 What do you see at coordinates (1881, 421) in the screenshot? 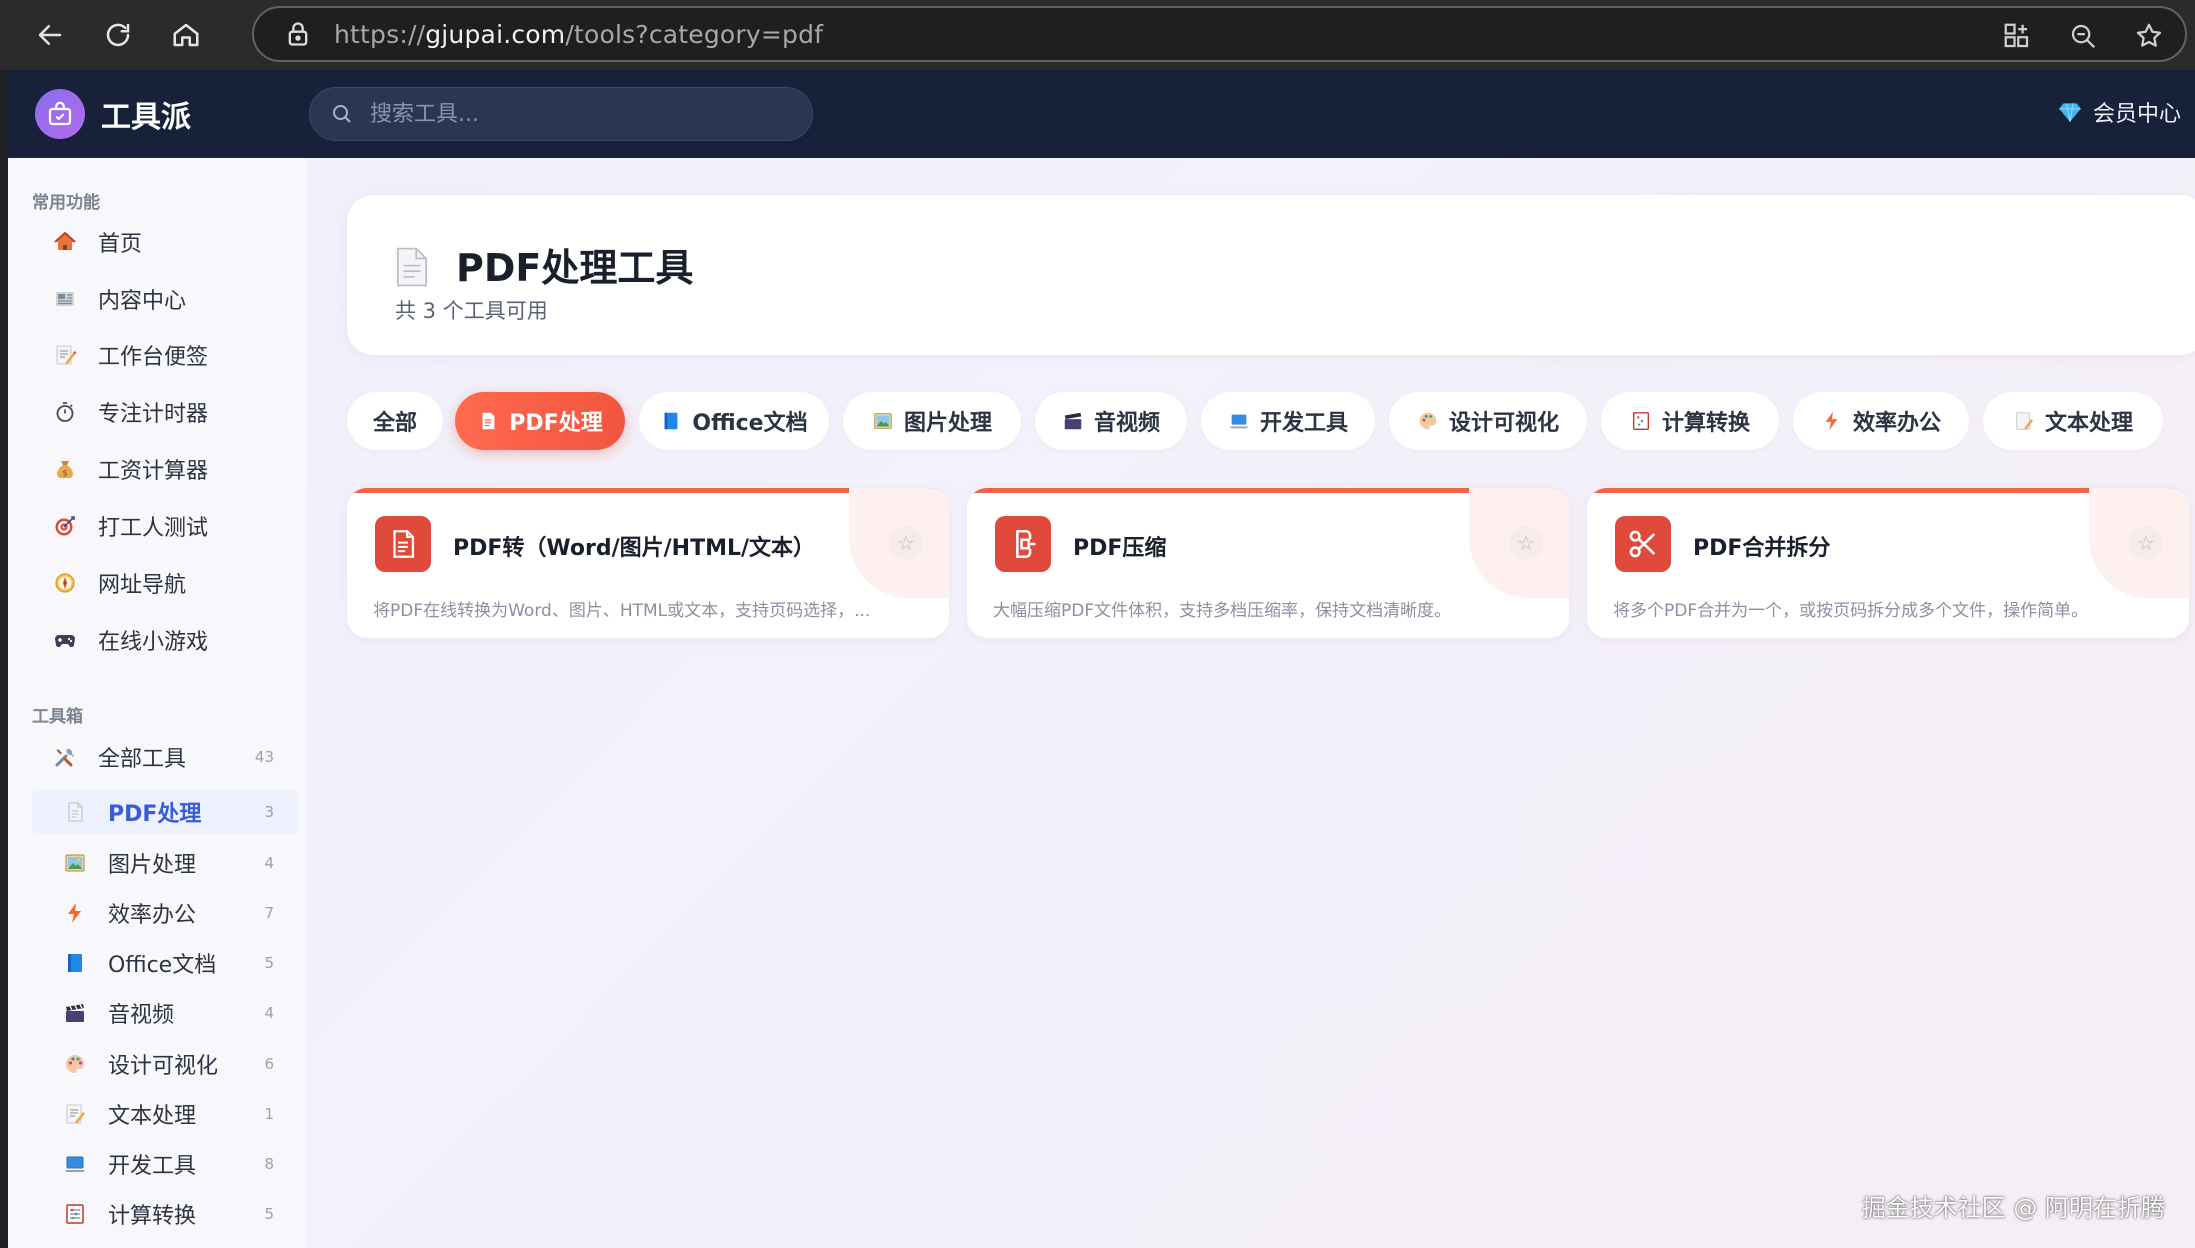
I see `filter-efficiency: 效率办公` at bounding box center [1881, 421].